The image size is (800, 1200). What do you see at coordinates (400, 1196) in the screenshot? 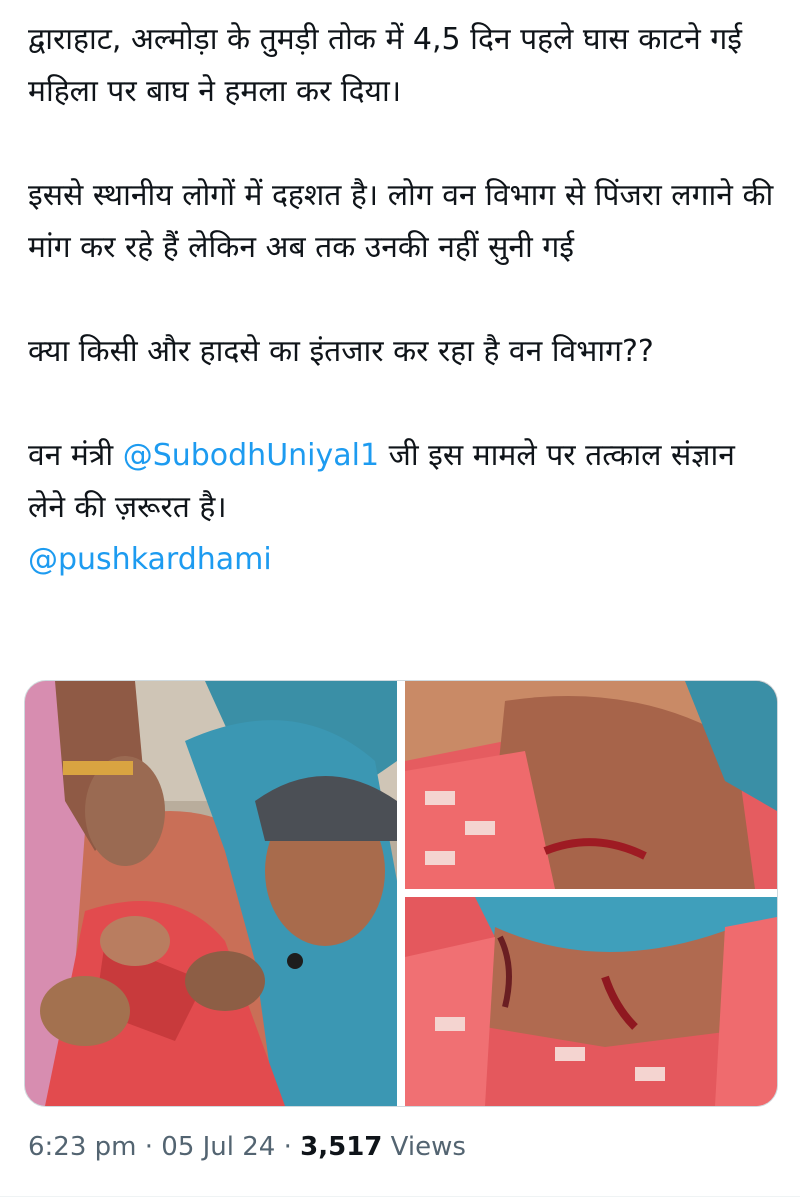
I see `divider` at bounding box center [400, 1196].